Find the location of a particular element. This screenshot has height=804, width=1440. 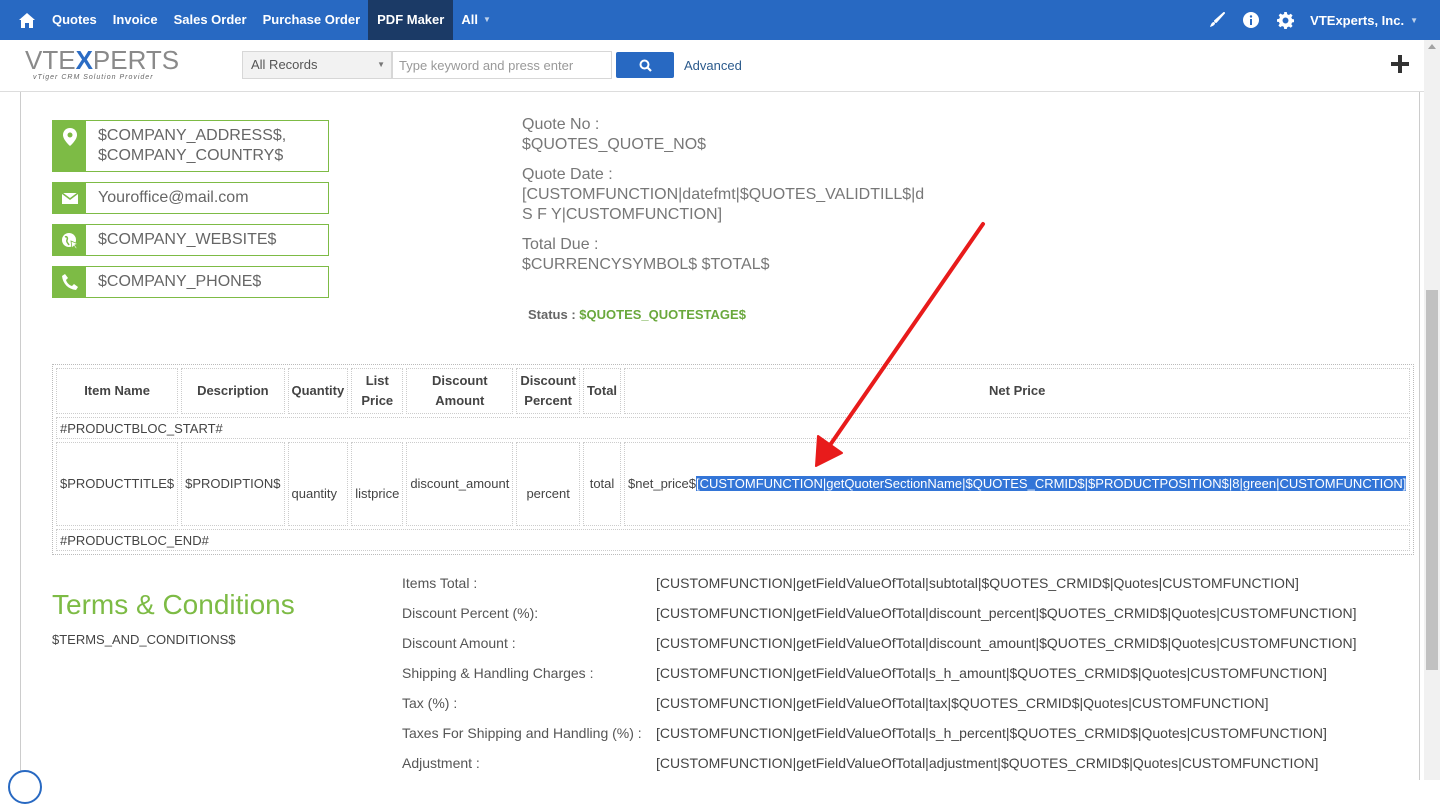

website-box: $COMPANY_WEBSITE$ is located at coordinates (190, 240).